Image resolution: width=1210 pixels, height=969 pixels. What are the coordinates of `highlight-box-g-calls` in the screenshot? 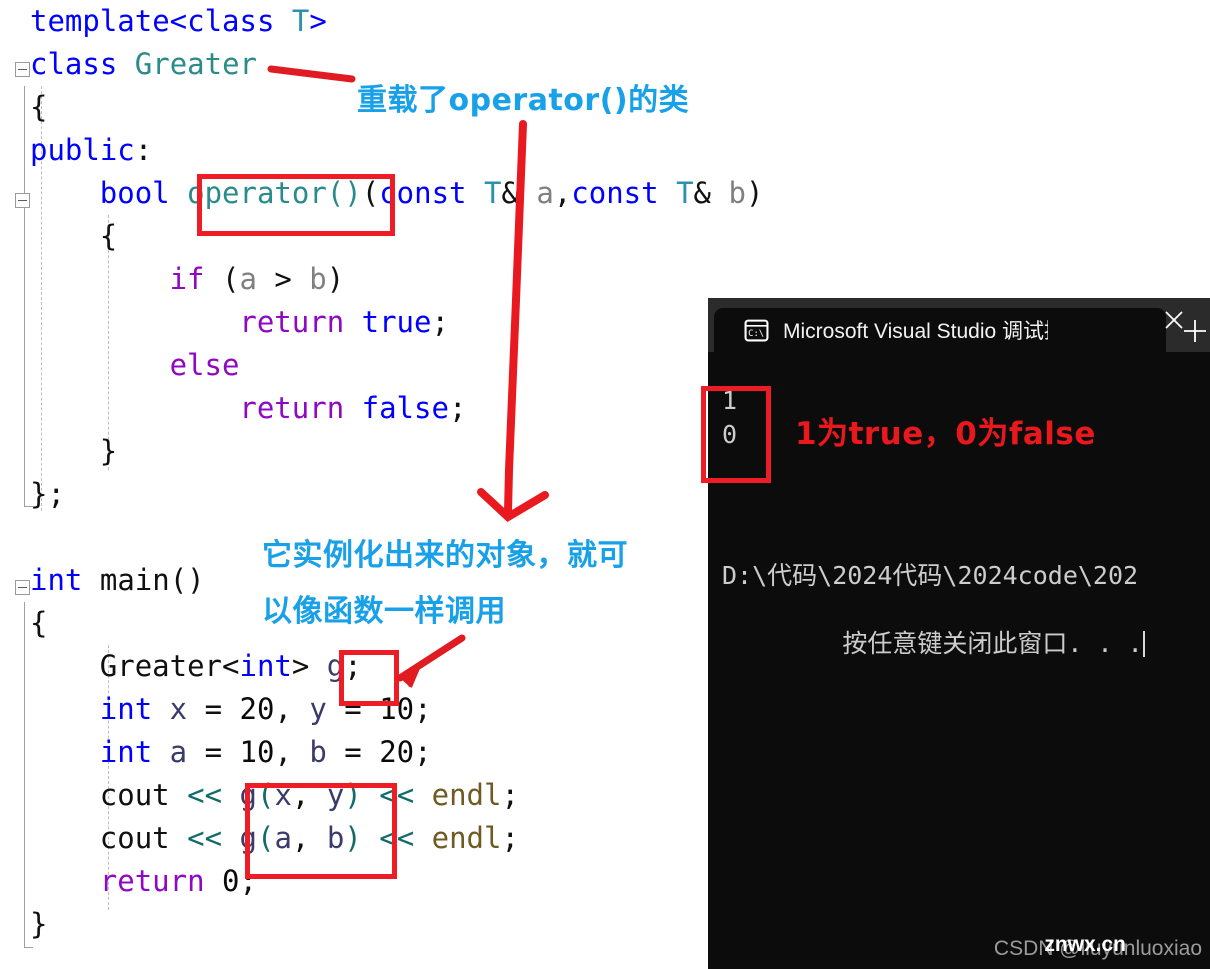 It's located at (321, 831).